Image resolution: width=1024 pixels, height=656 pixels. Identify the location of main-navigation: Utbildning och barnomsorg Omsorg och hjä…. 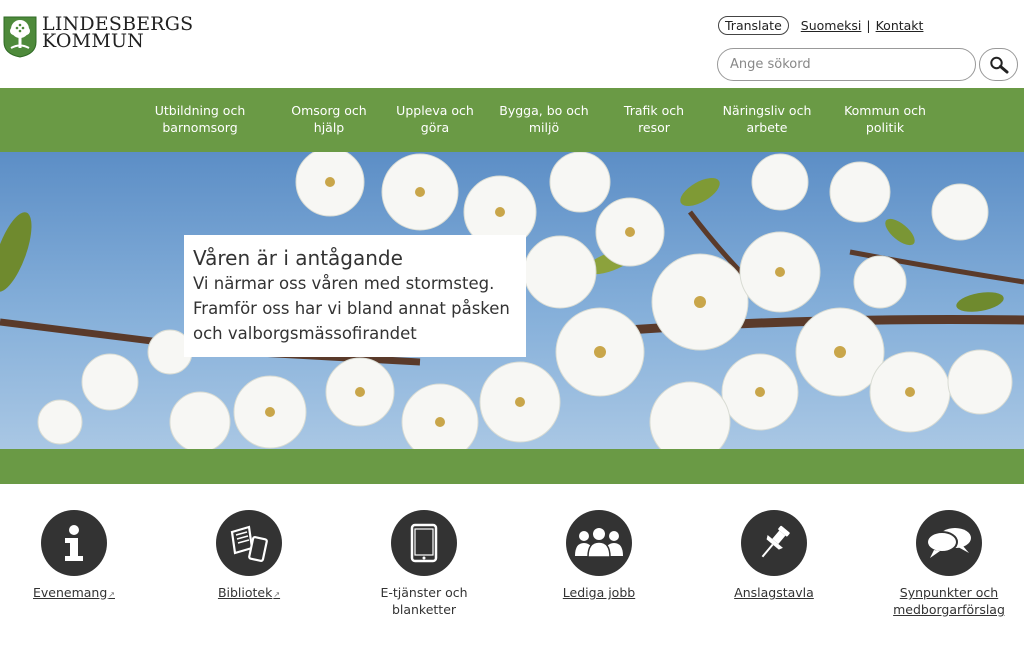
(512, 120).